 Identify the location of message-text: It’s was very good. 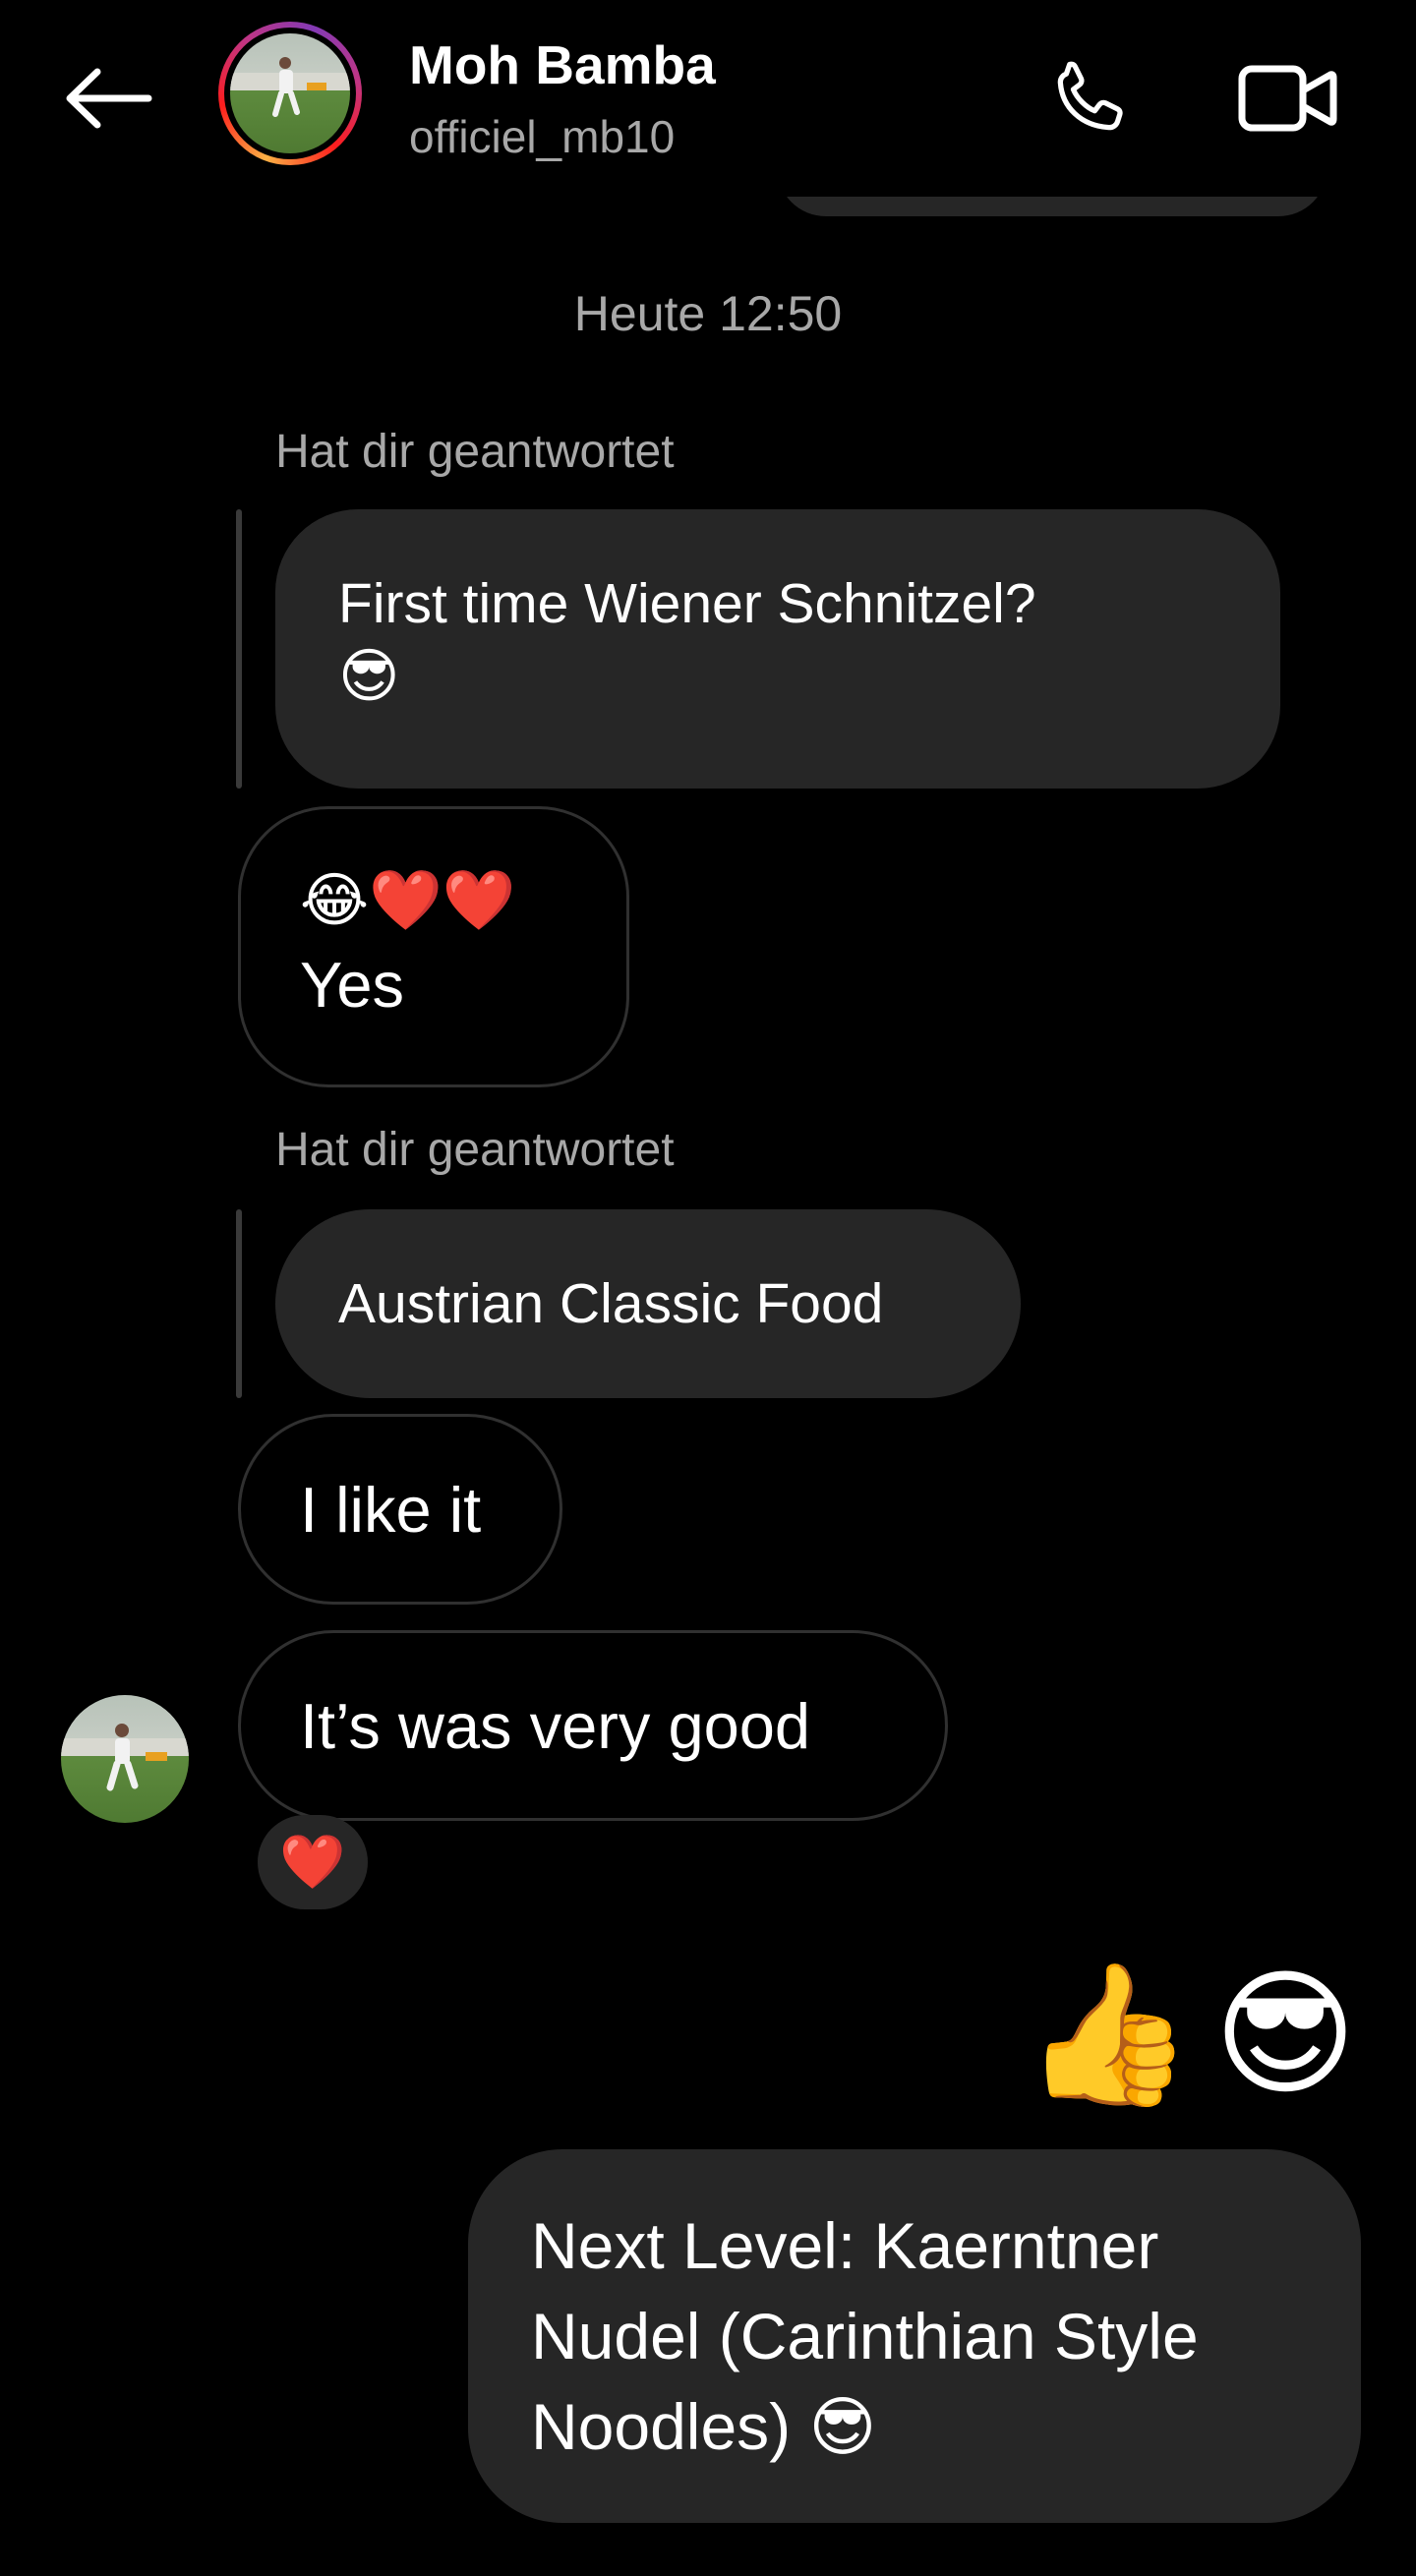
(555, 1725).